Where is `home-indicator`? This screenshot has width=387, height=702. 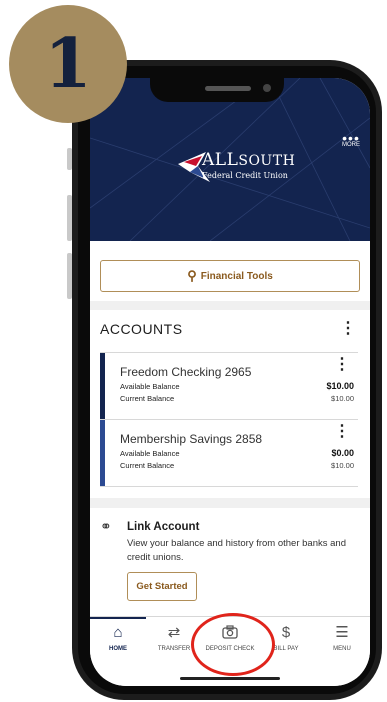
home-indicator is located at coordinates (230, 678).